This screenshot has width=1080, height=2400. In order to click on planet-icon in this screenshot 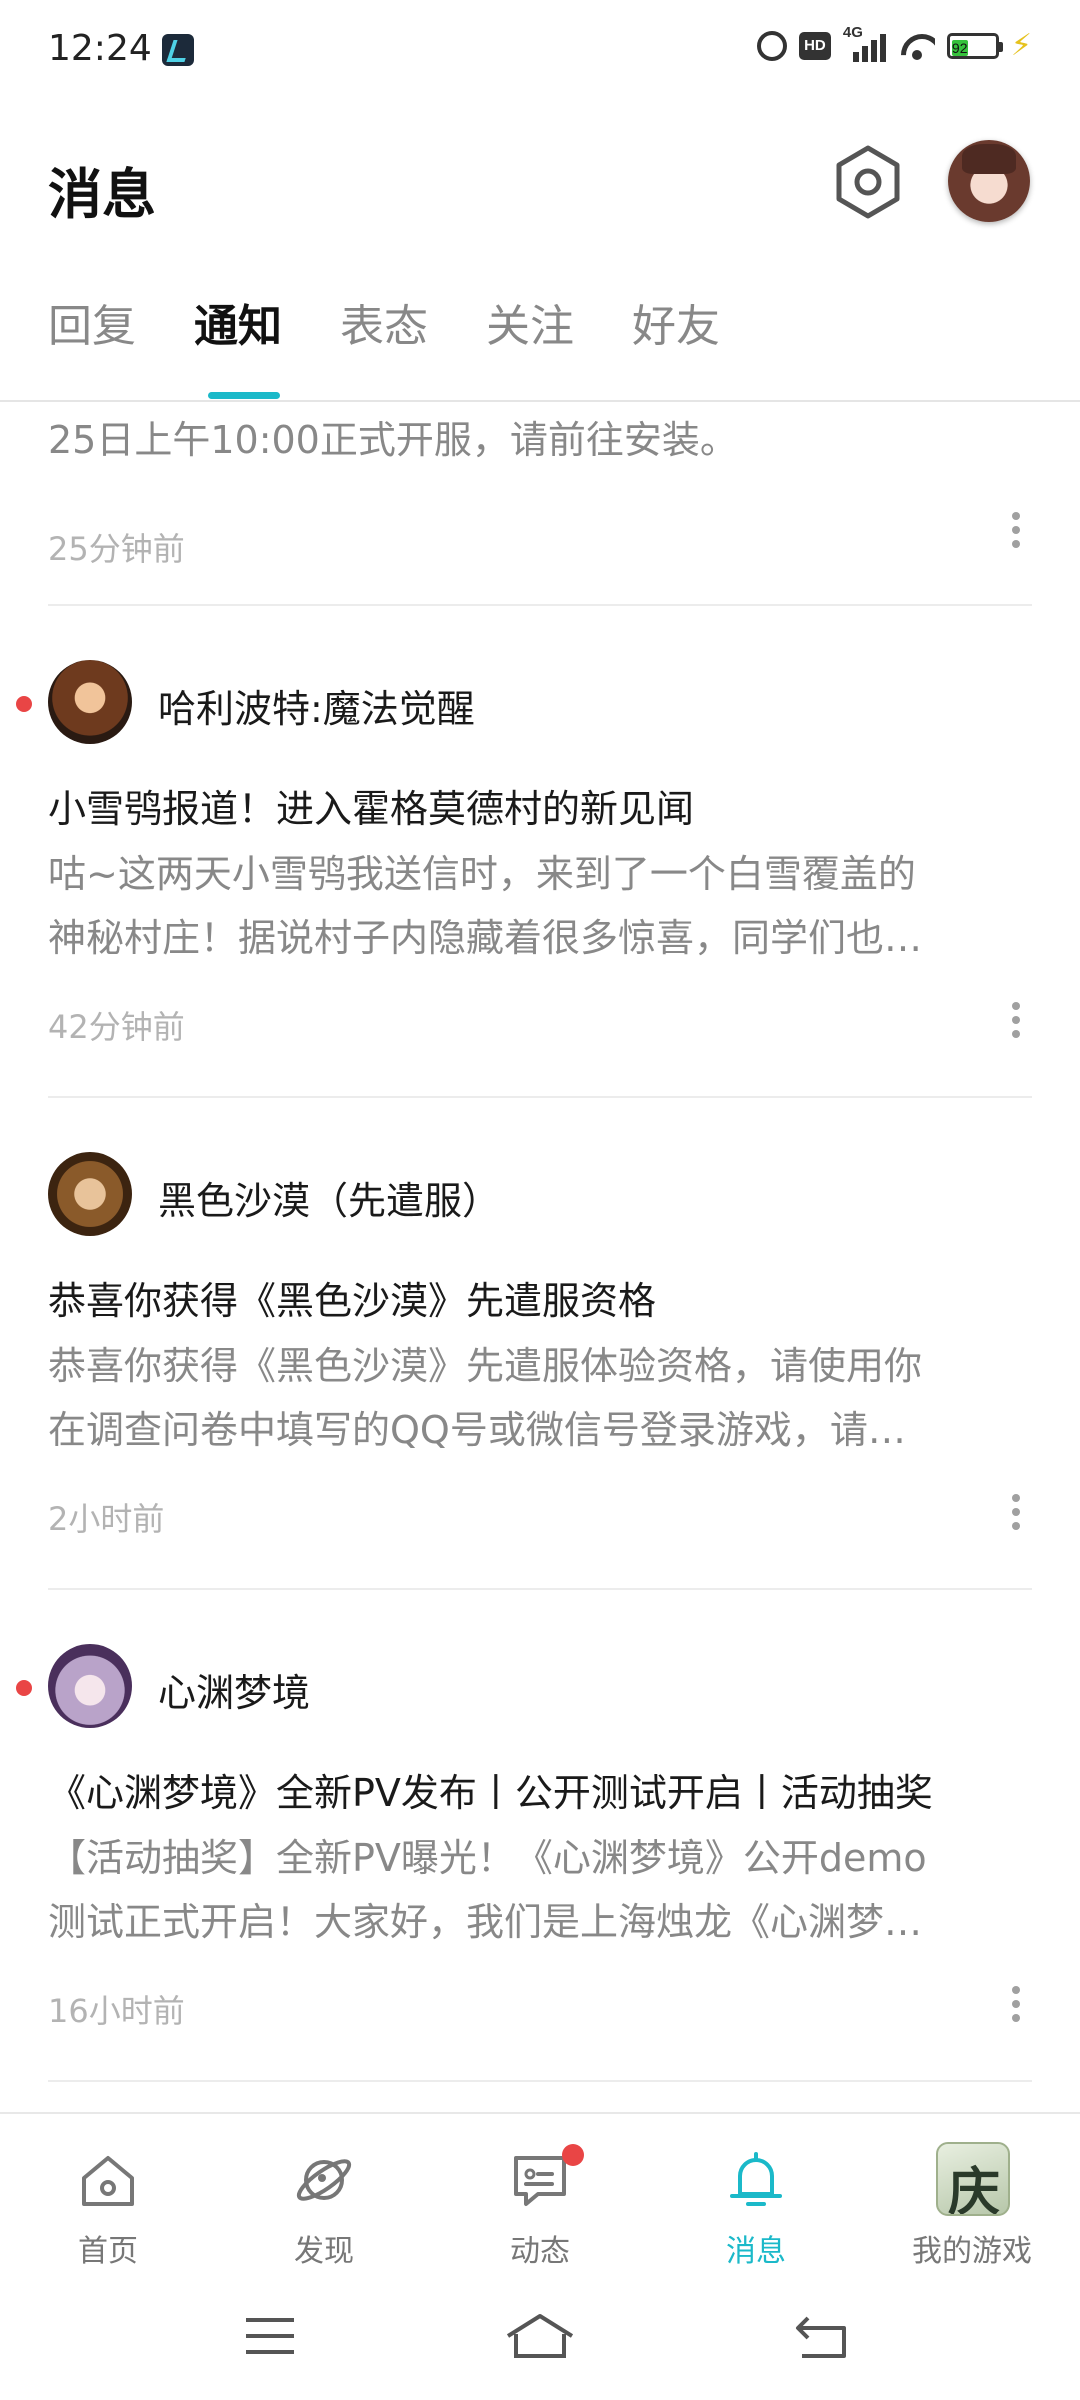, I will do `click(324, 2180)`.